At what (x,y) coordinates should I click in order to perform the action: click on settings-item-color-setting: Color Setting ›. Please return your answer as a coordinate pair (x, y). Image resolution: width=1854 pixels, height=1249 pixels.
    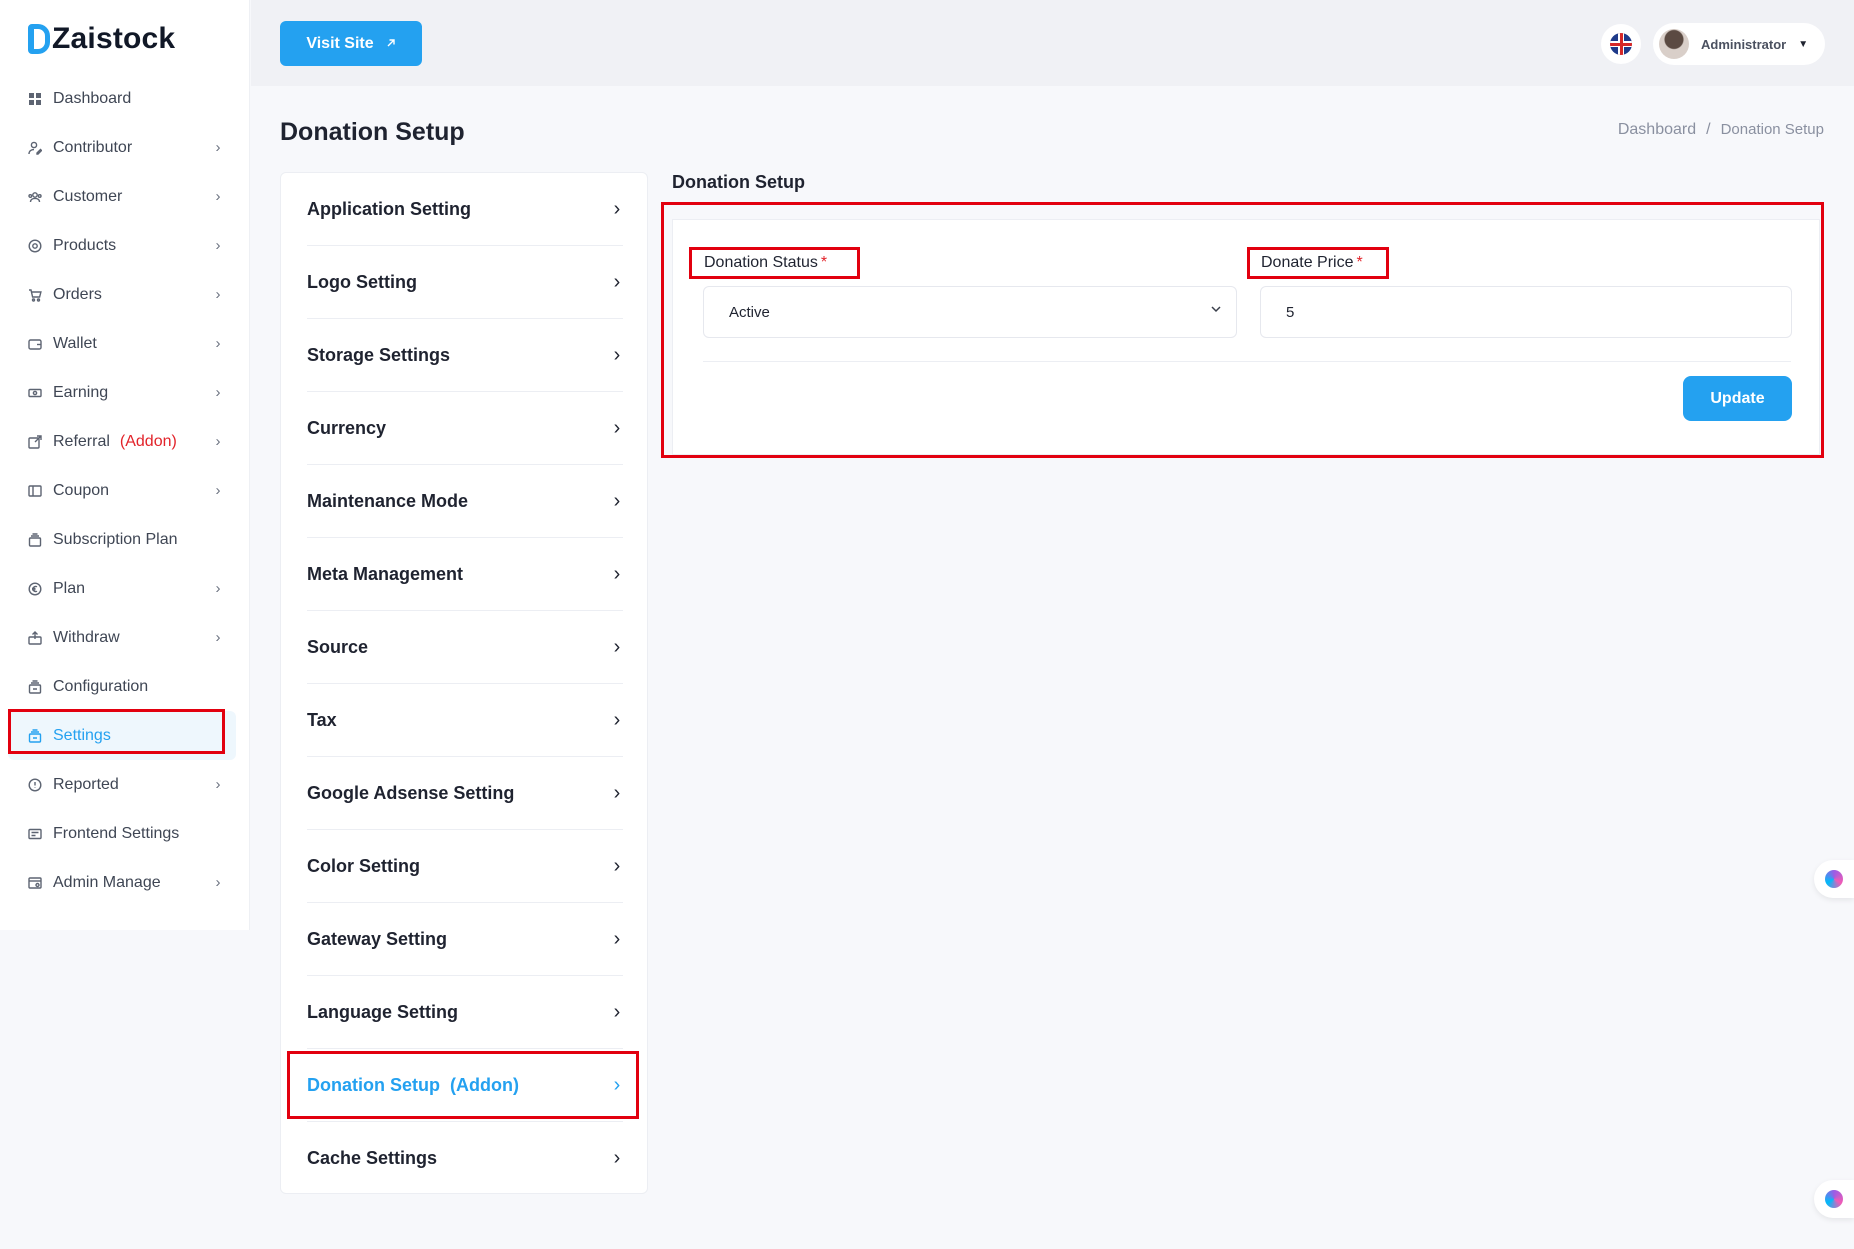
    Looking at the image, I should click on (465, 866).